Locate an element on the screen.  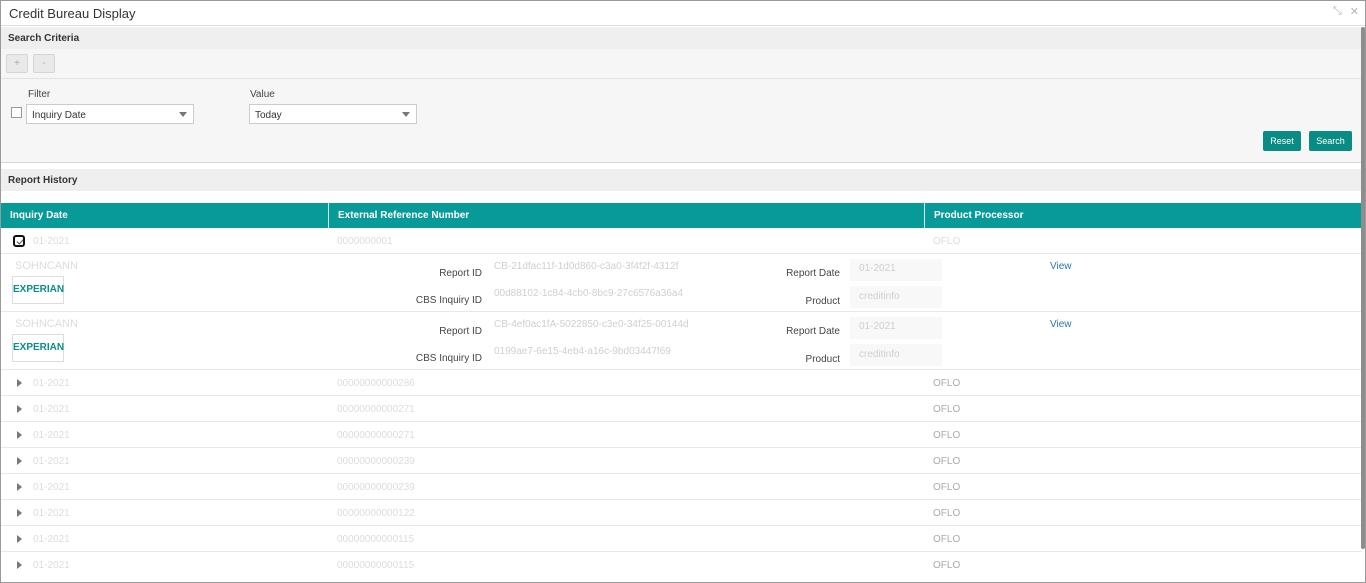
reset-button: Reset is located at coordinates (1282, 141).